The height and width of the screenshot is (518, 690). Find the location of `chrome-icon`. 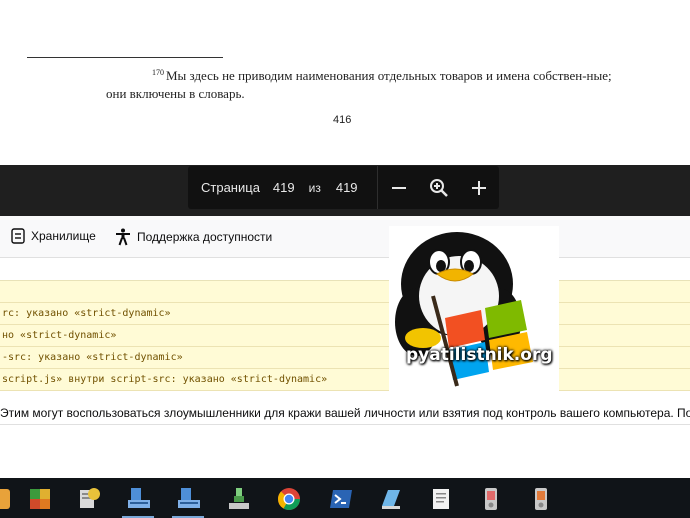

chrome-icon is located at coordinates (289, 499).